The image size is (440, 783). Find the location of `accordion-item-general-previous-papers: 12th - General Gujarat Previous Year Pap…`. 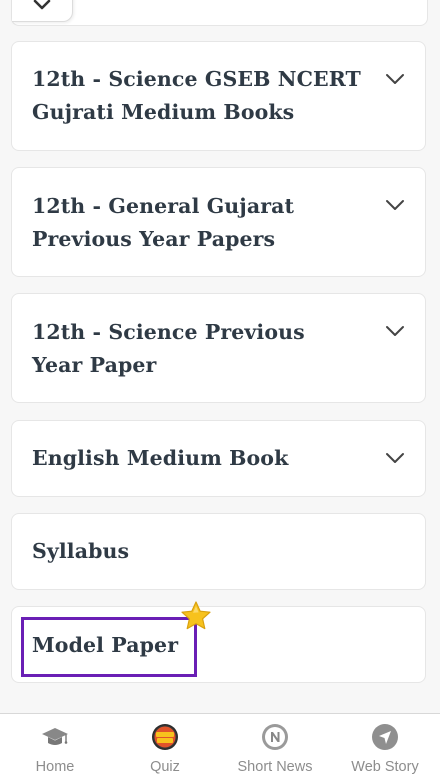

accordion-item-general-previous-papers: 12th - General Gujarat Previous Year Pap… is located at coordinates (218, 222).